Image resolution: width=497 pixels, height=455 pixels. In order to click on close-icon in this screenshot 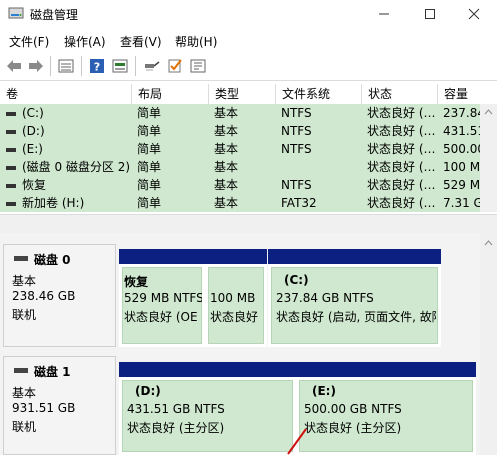, I will do `click(474, 13)`.